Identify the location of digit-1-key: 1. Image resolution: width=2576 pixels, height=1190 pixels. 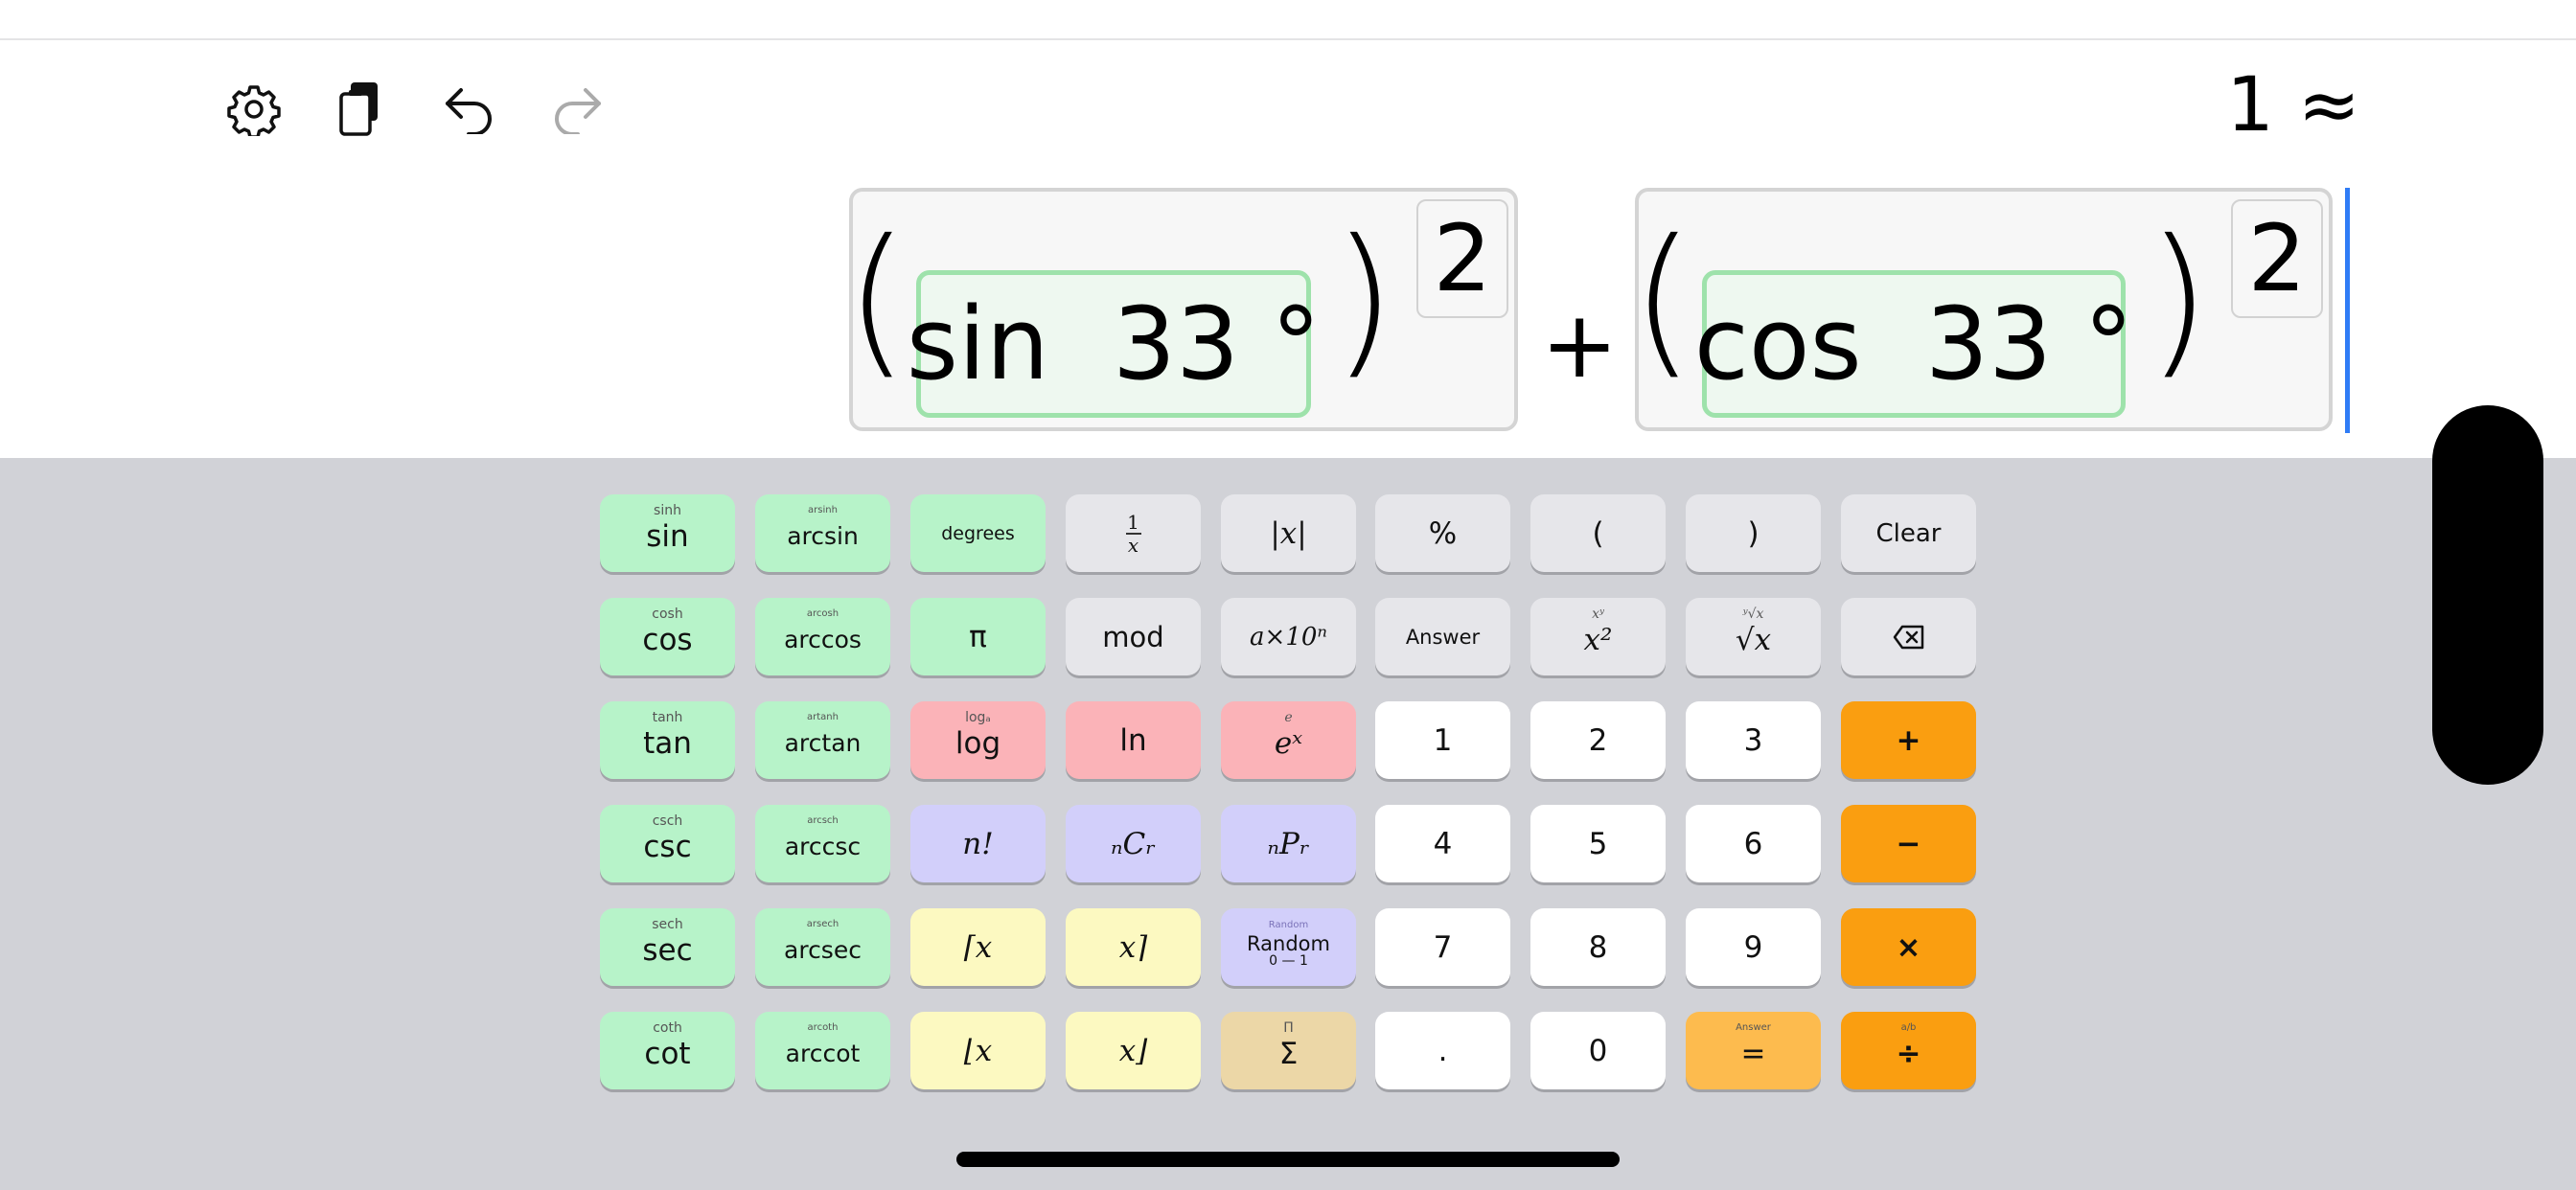
(1442, 740).